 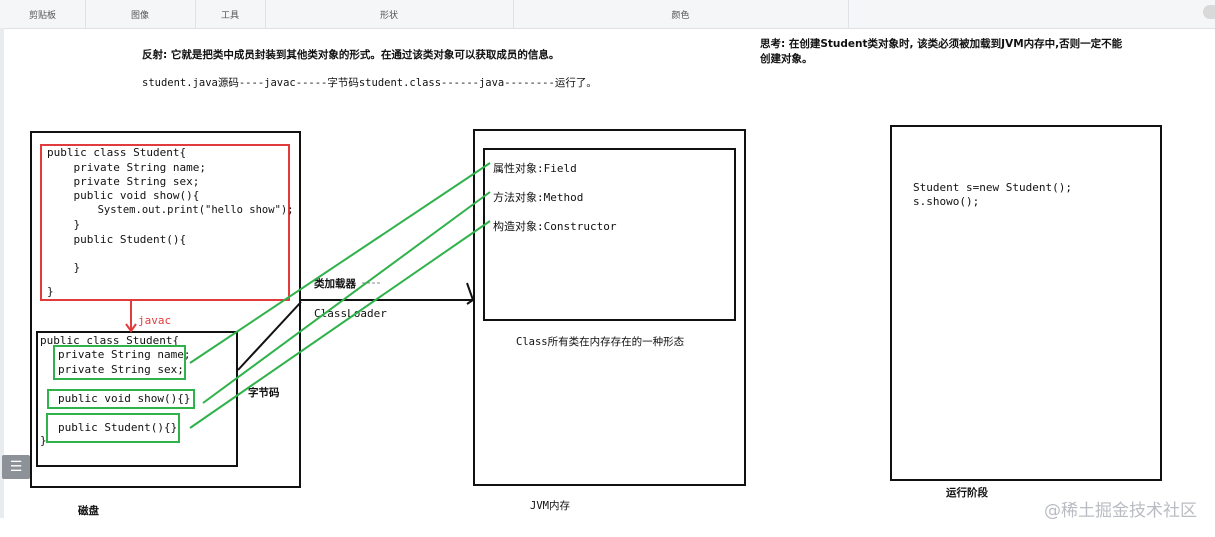 What do you see at coordinates (170, 210) in the screenshot?
I see `source-line: System.out.print("hello show");` at bounding box center [170, 210].